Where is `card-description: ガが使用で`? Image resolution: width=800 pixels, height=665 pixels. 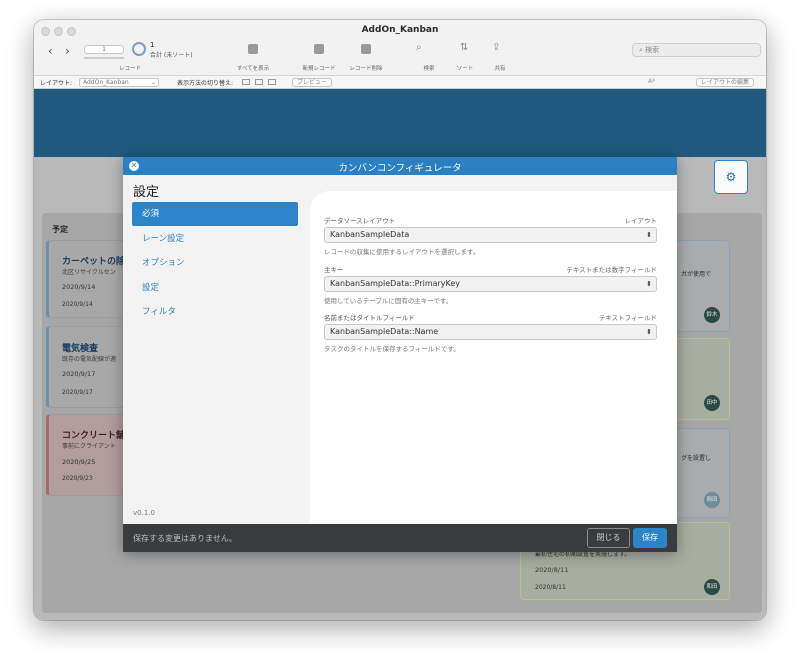 card-description: ガが使用で is located at coordinates (696, 274).